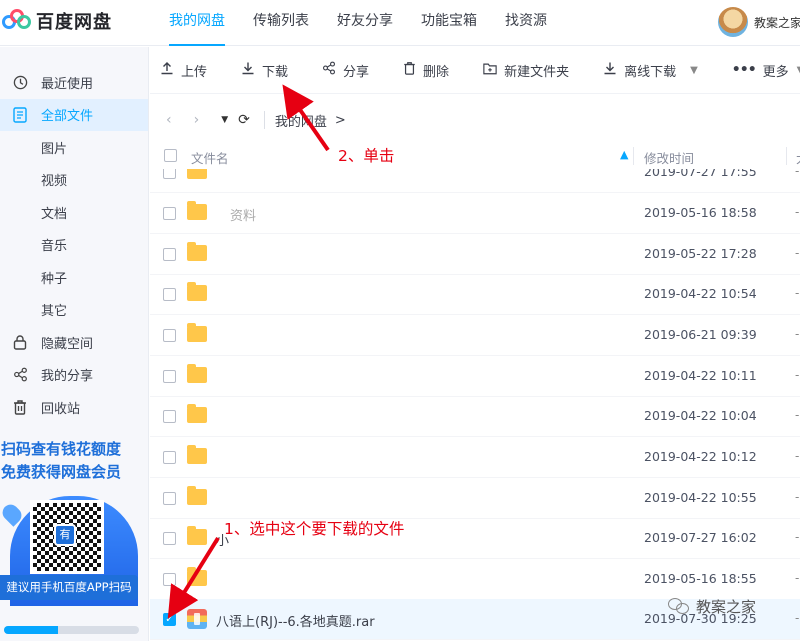 This screenshot has width=800, height=641. What do you see at coordinates (74, 22) in the screenshot?
I see `logo-text: 百度网盘` at bounding box center [74, 22].